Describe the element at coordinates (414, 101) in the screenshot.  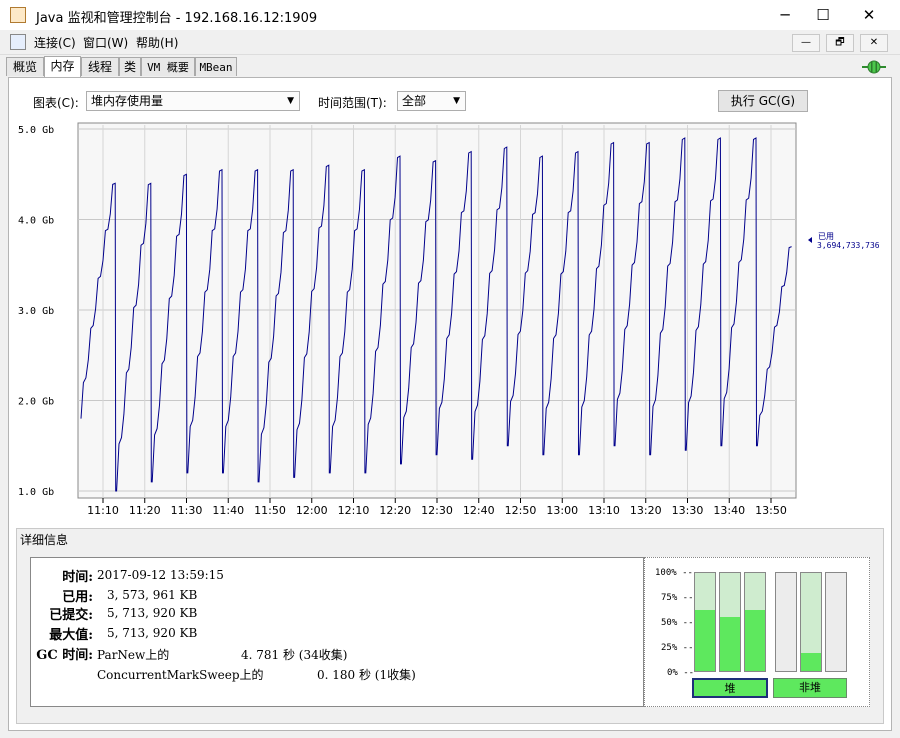
I see `range-select-value: 全部` at that location.